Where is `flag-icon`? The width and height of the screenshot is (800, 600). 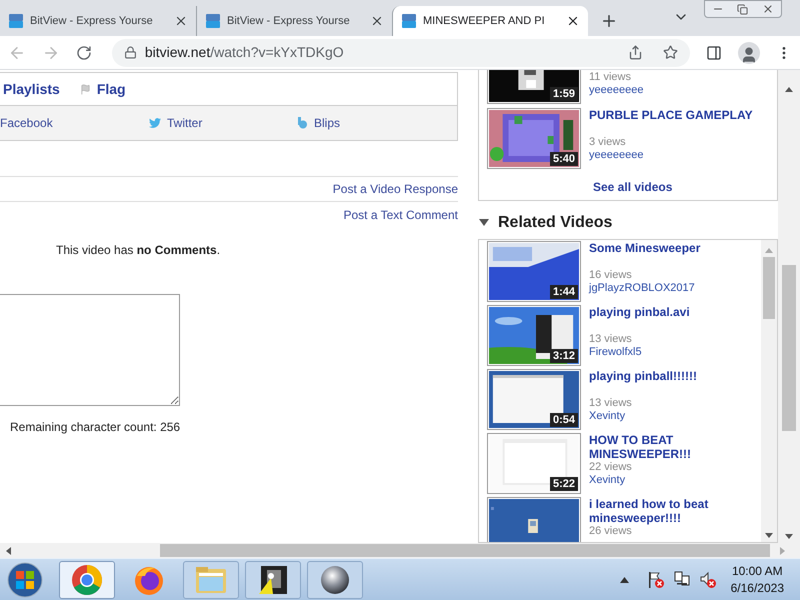 flag-icon is located at coordinates (85, 89).